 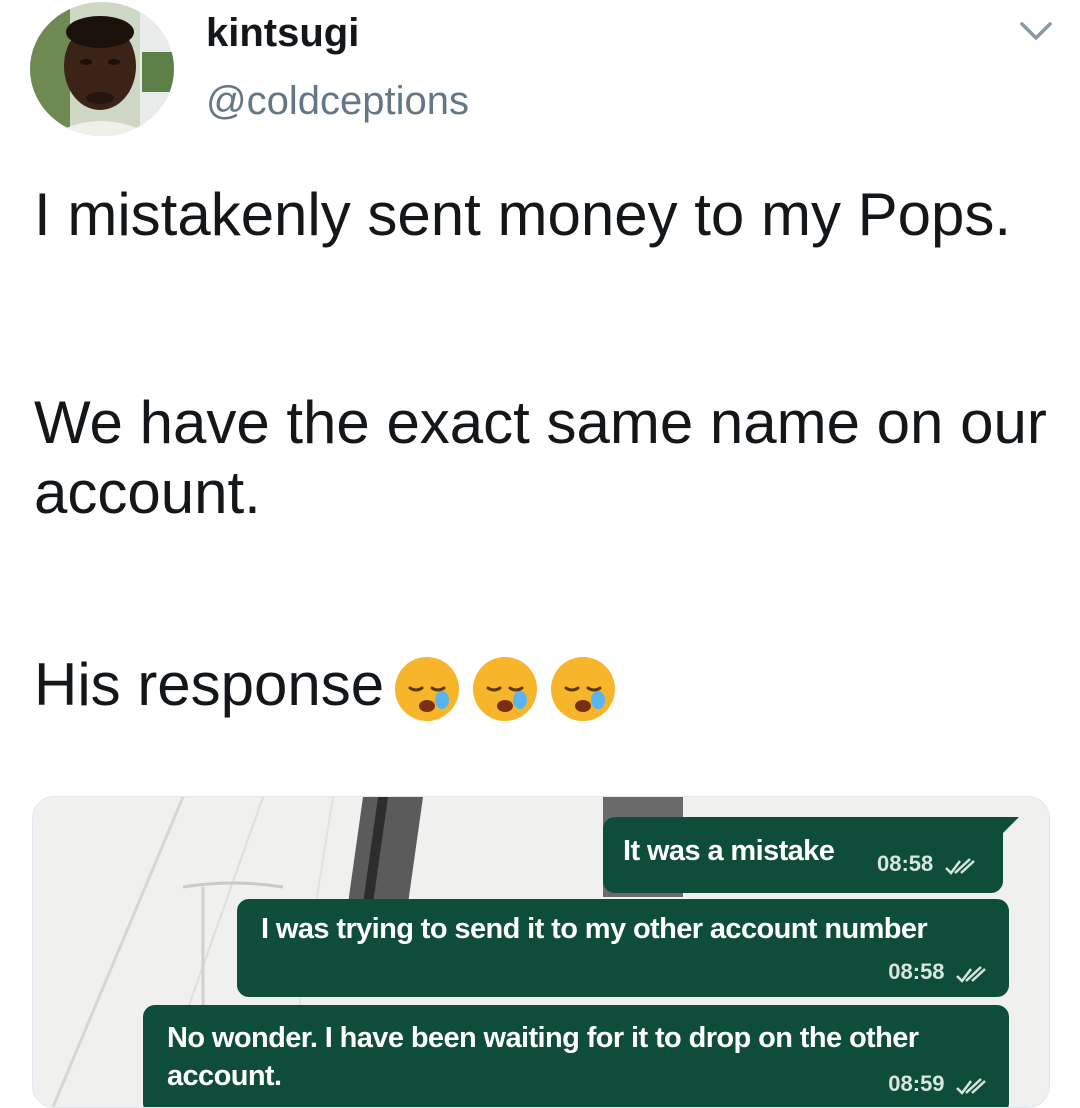 What do you see at coordinates (282, 33) in the screenshot?
I see `display-name: kintsugi` at bounding box center [282, 33].